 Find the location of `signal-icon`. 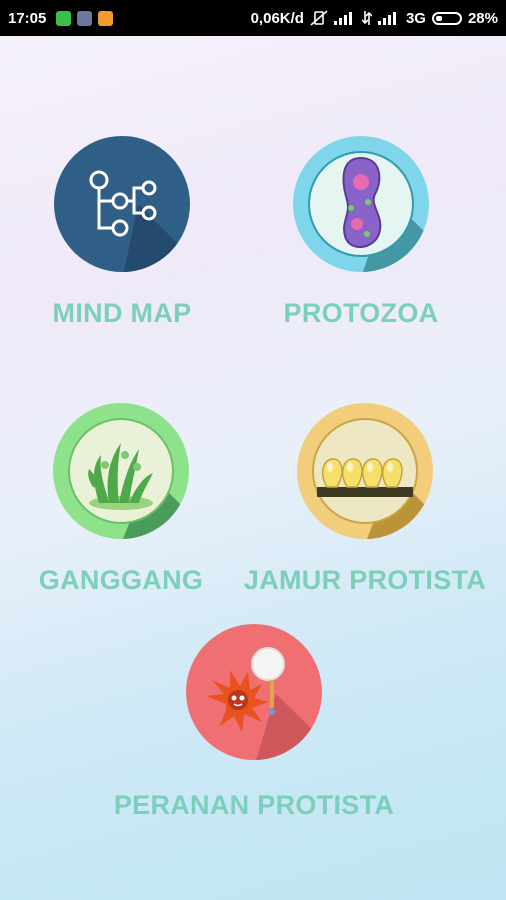

signal-icon is located at coordinates (342, 18).